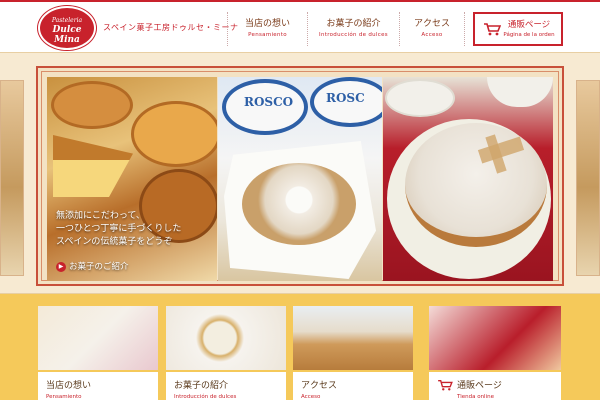 Image resolution: width=600 pixels, height=400 pixels. What do you see at coordinates (479, 386) in the screenshot?
I see `card-title-jp: 通販ページ` at bounding box center [479, 386].